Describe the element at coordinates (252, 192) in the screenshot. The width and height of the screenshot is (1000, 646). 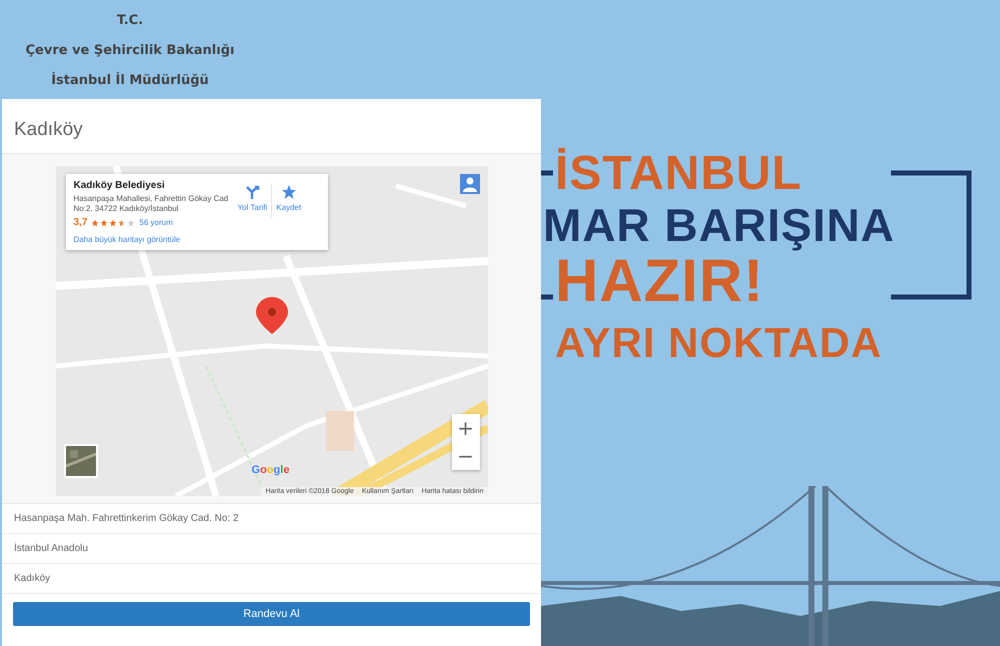
I see `fork-arrow-icon` at that location.